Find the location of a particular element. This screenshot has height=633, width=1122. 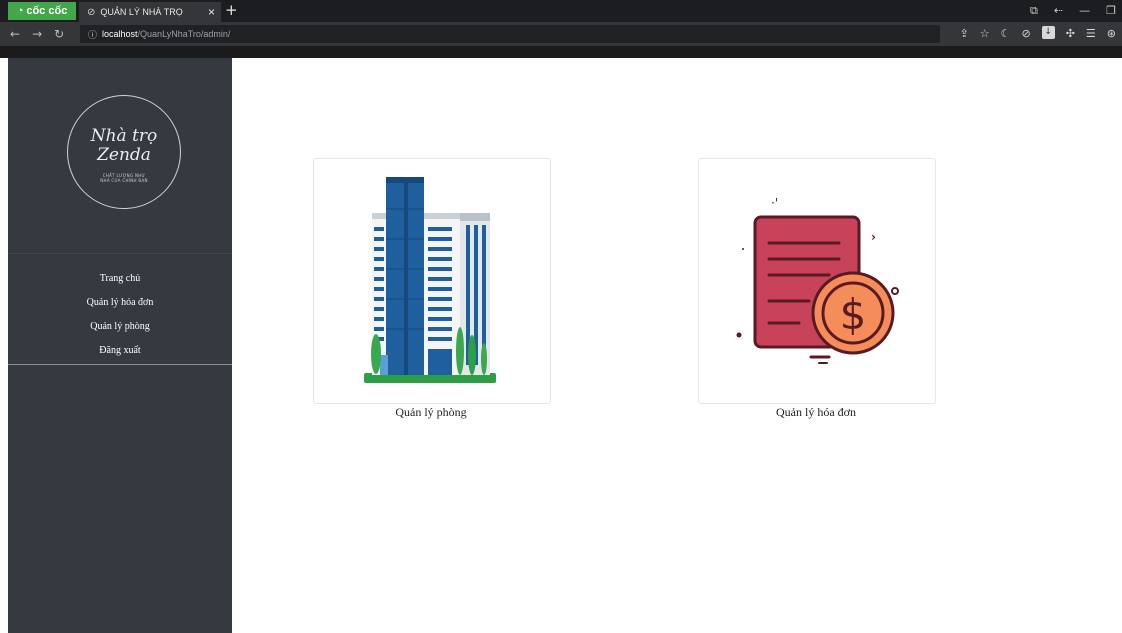

navigation-buttons: ← → ↻ is located at coordinates (37, 34).